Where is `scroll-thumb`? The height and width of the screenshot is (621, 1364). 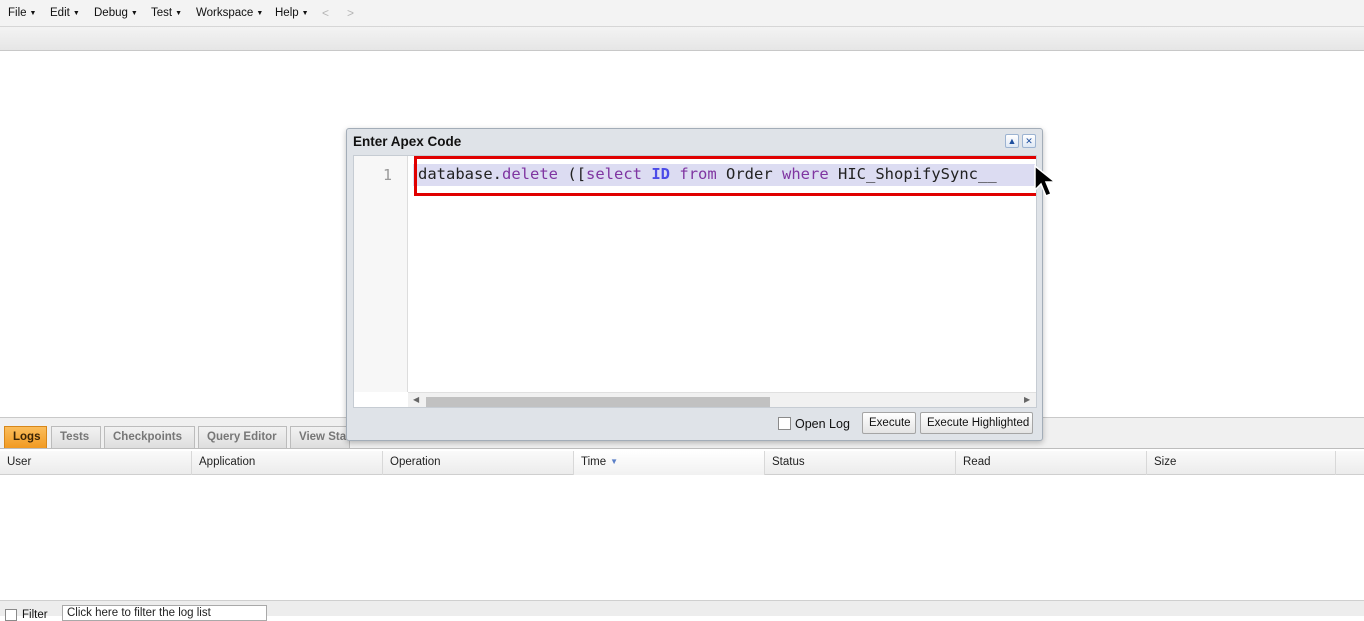 scroll-thumb is located at coordinates (598, 402).